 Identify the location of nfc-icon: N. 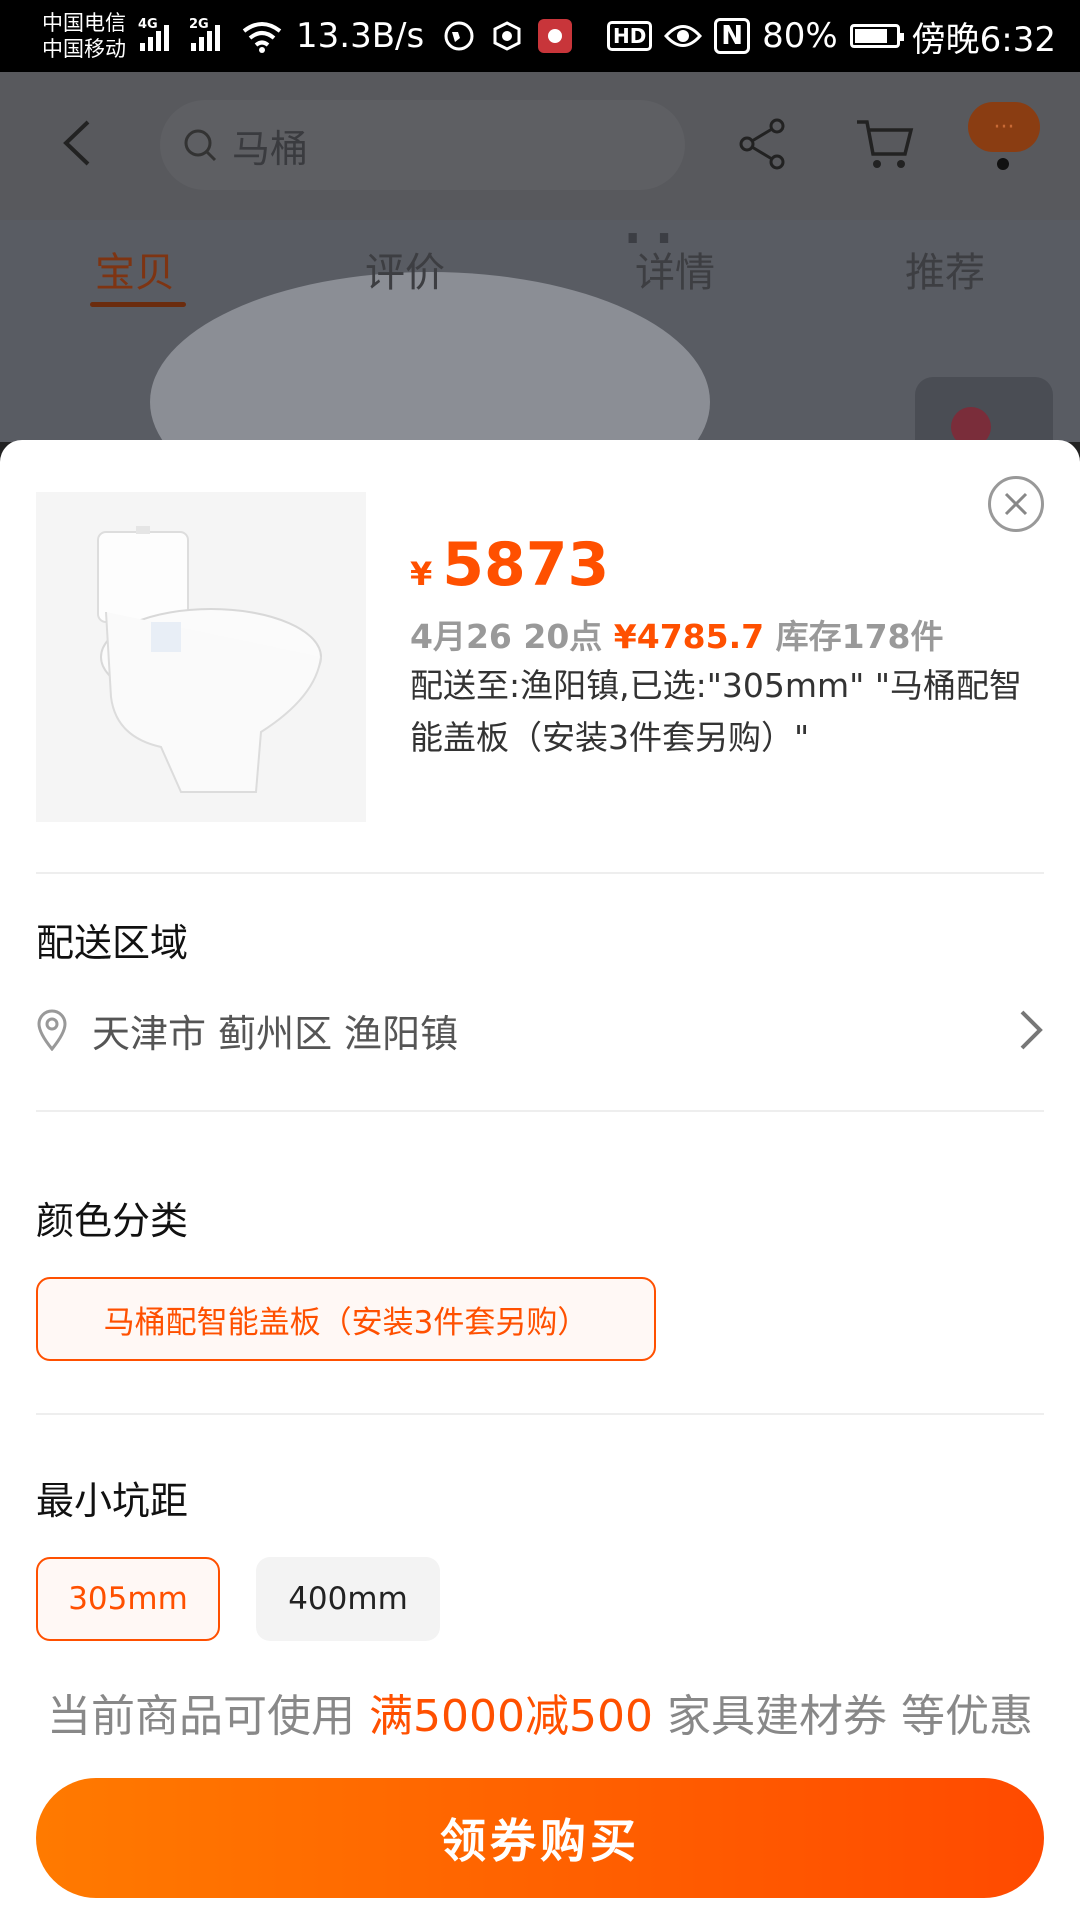
(732, 36).